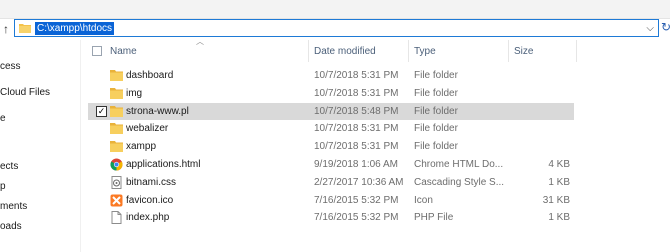 The height and width of the screenshot is (252, 670). What do you see at coordinates (39, 119) in the screenshot?
I see `nav-item: e` at bounding box center [39, 119].